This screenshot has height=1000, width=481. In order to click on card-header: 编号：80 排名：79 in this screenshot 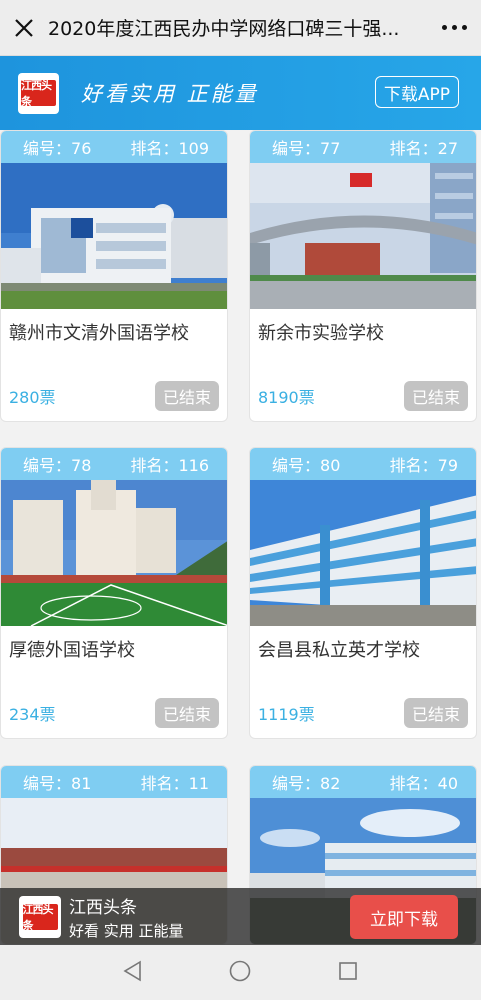, I will do `click(363, 464)`.